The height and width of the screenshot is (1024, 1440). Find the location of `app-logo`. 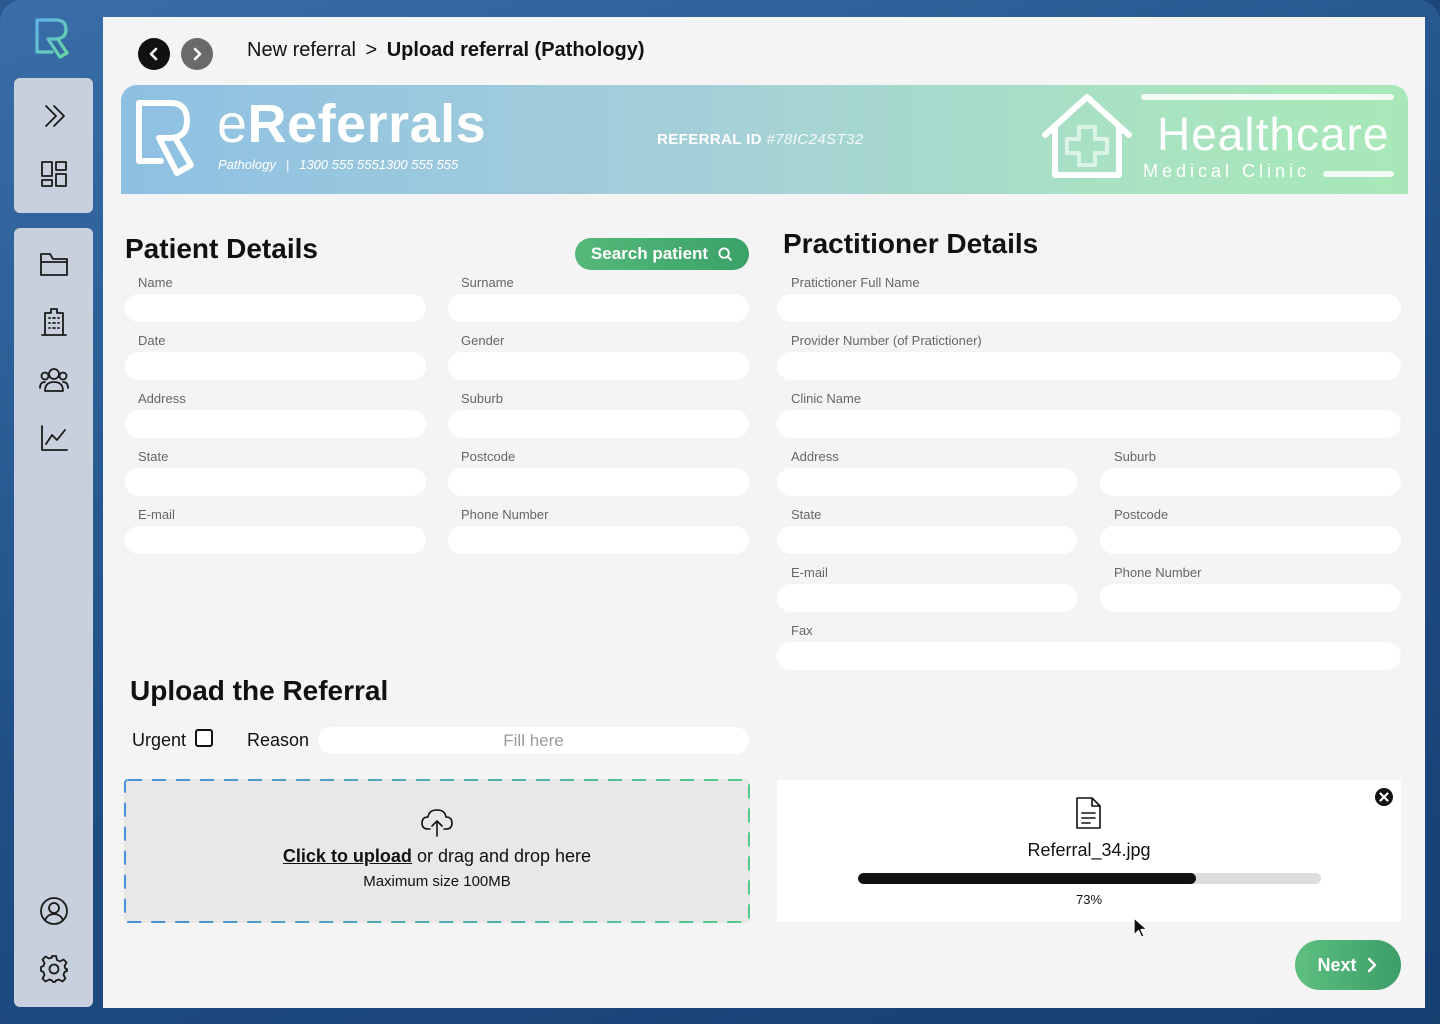

app-logo is located at coordinates (53, 38).